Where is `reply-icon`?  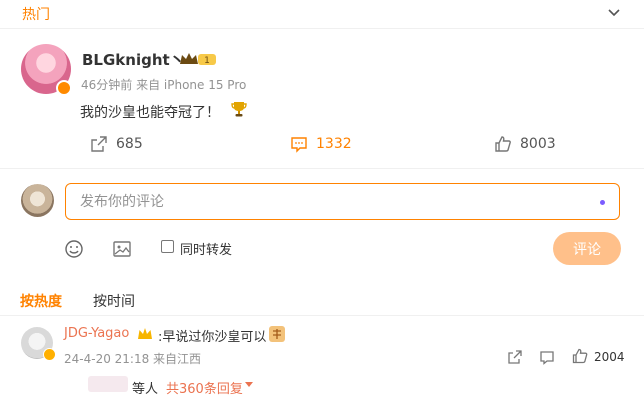
reply-icon is located at coordinates (547, 357).